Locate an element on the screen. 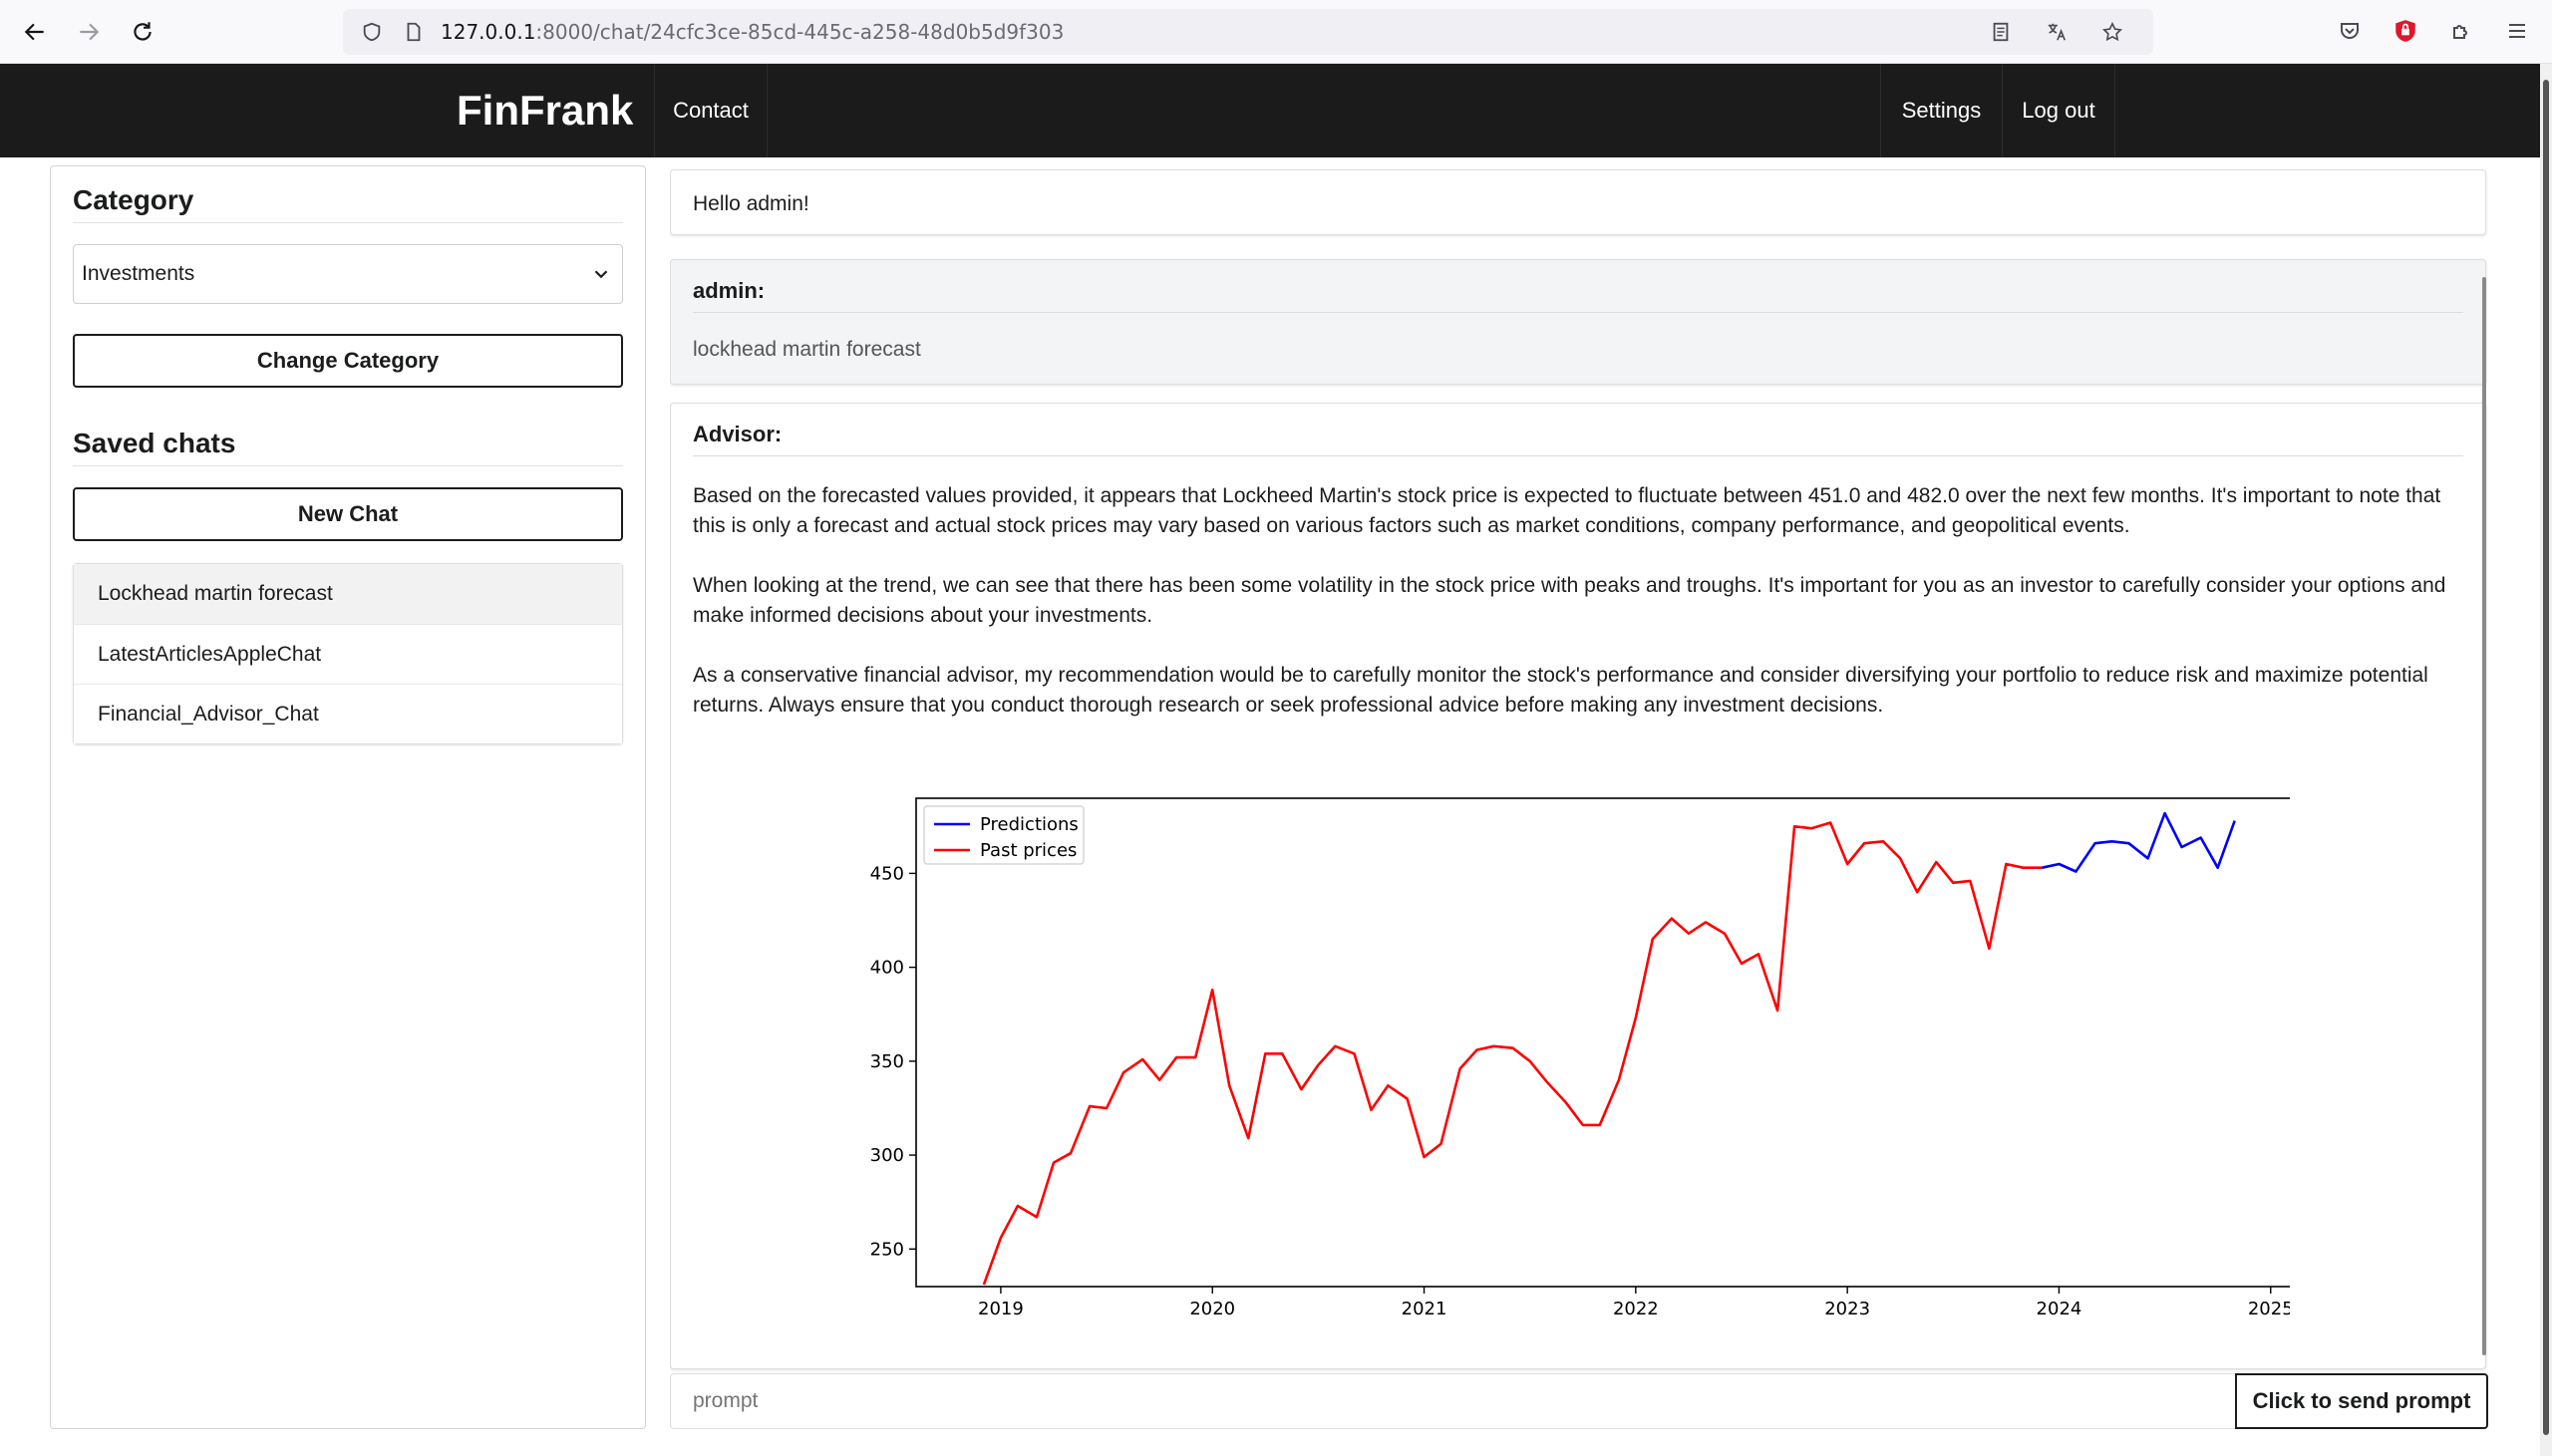 Image resolution: width=2552 pixels, height=1456 pixels. app-header: FinFrank Contact Settings Log out is located at coordinates (1270, 110).